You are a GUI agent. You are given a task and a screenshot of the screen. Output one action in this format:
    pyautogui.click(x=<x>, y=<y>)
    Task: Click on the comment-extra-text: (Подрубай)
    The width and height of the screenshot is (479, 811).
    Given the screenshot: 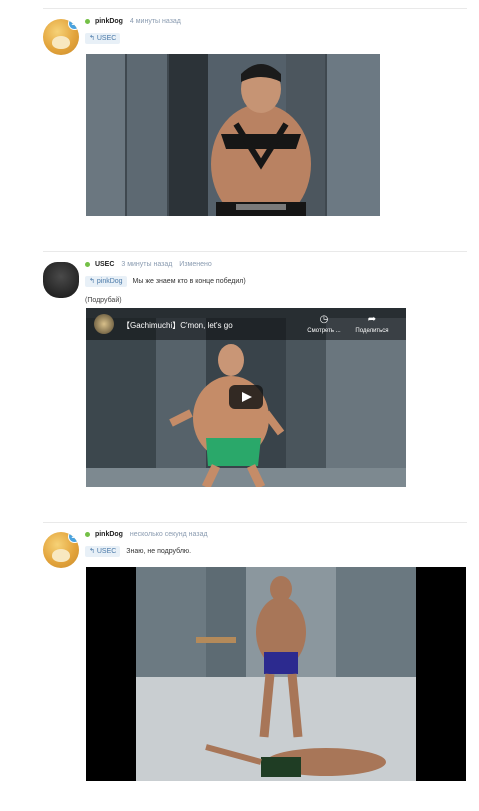 What is the action you would take?
    pyautogui.click(x=103, y=300)
    